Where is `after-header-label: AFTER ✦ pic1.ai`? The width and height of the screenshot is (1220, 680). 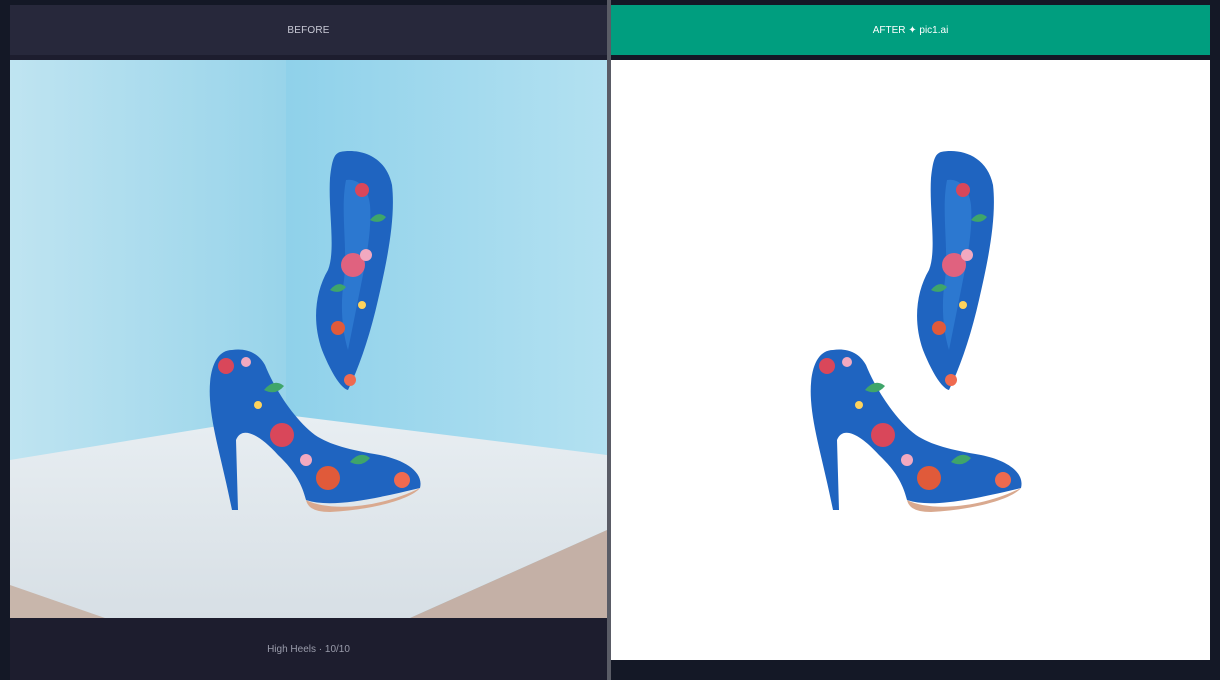
after-header-label: AFTER ✦ pic1.ai is located at coordinates (910, 30).